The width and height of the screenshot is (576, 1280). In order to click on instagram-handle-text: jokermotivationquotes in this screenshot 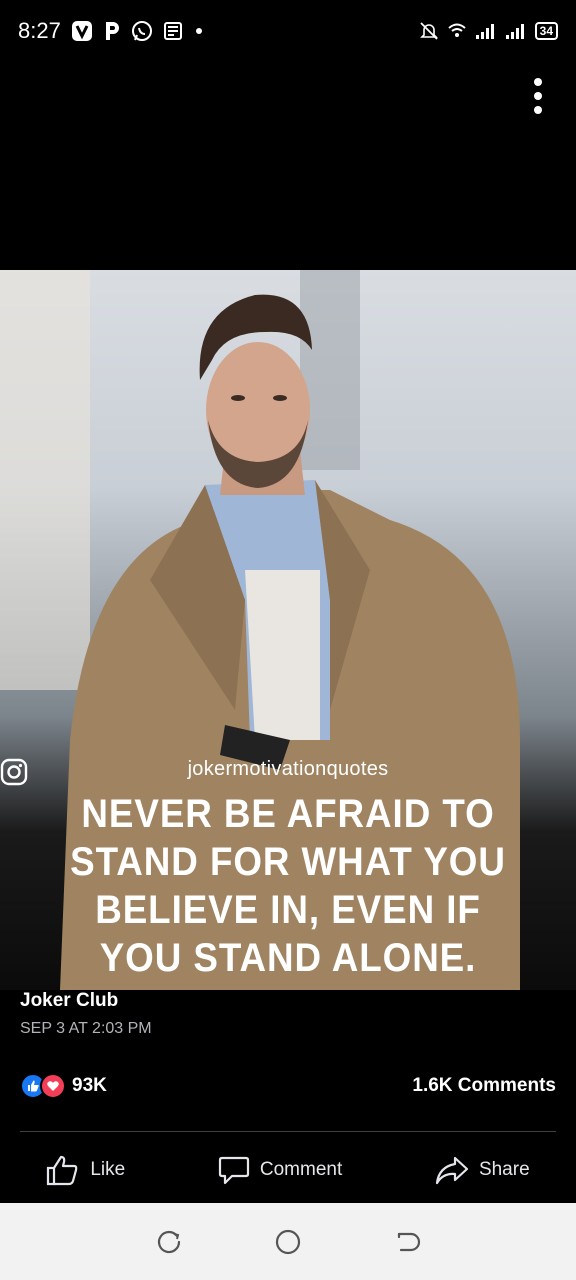, I will do `click(288, 769)`.